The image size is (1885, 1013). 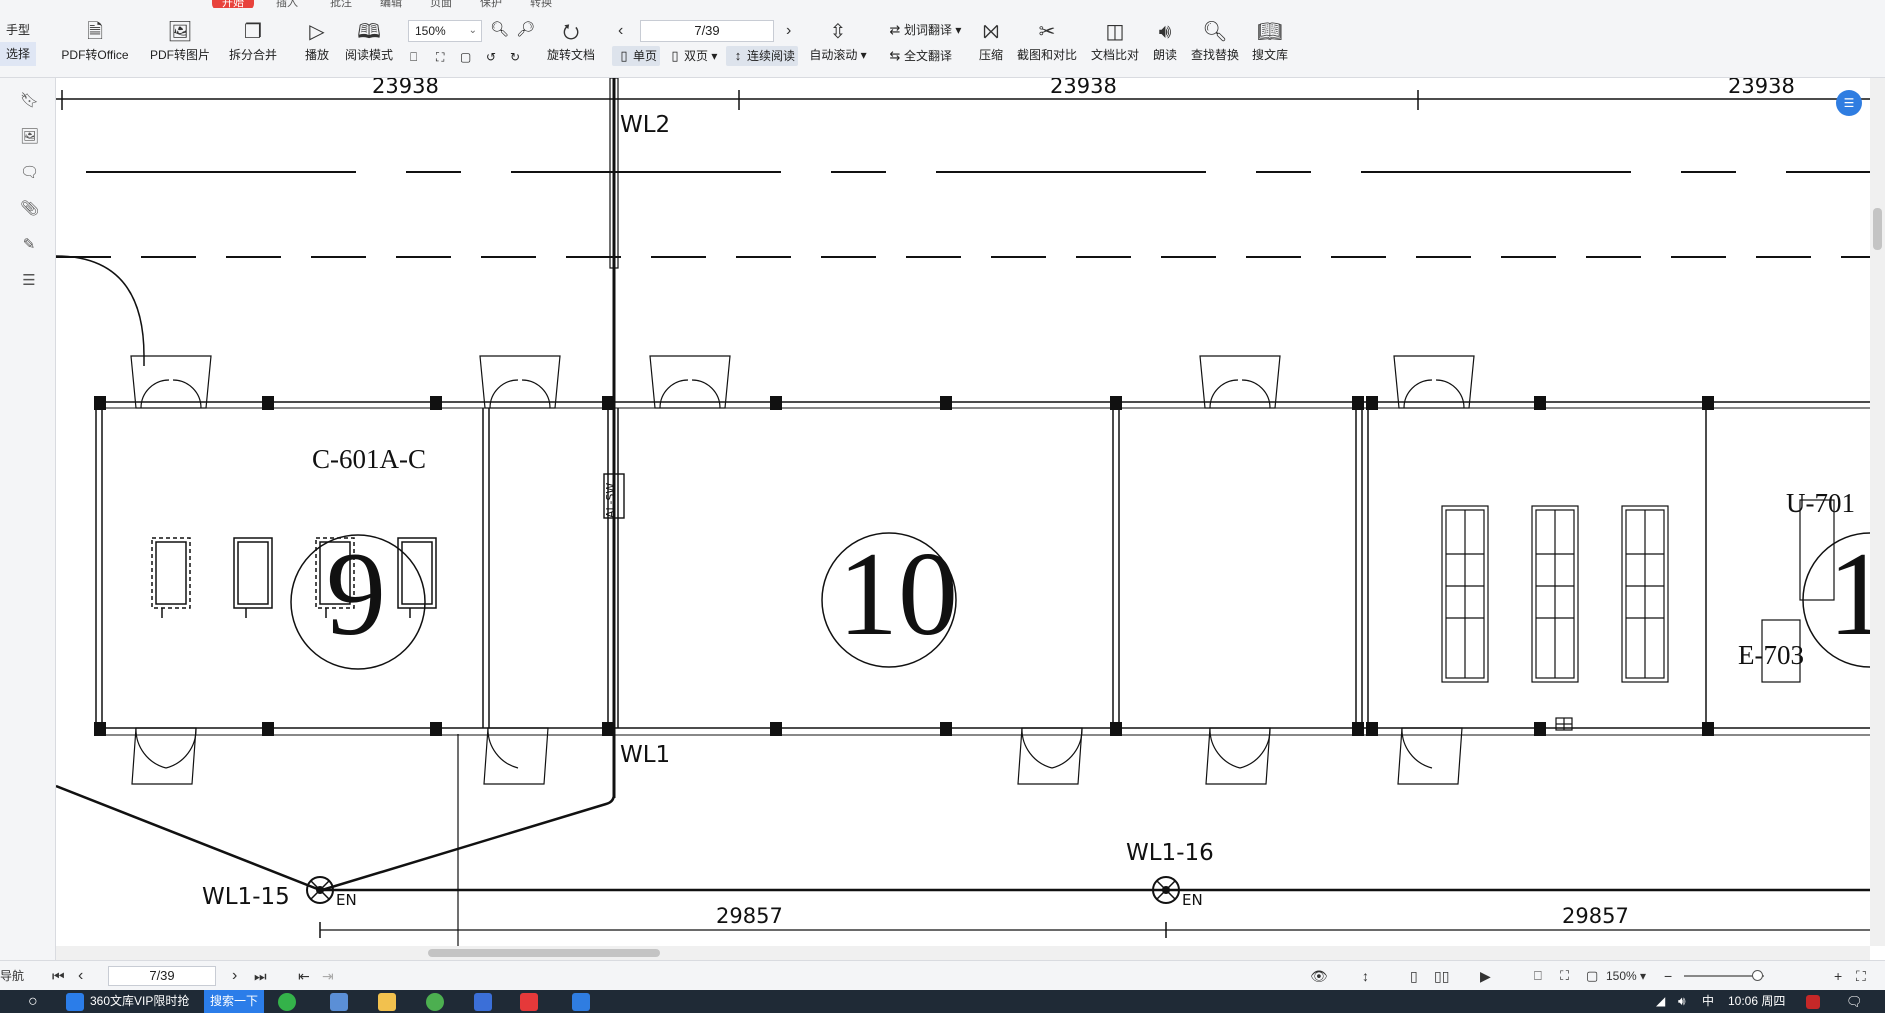 I want to click on zoom-in-icon: 🔎︎, so click(x=525, y=30).